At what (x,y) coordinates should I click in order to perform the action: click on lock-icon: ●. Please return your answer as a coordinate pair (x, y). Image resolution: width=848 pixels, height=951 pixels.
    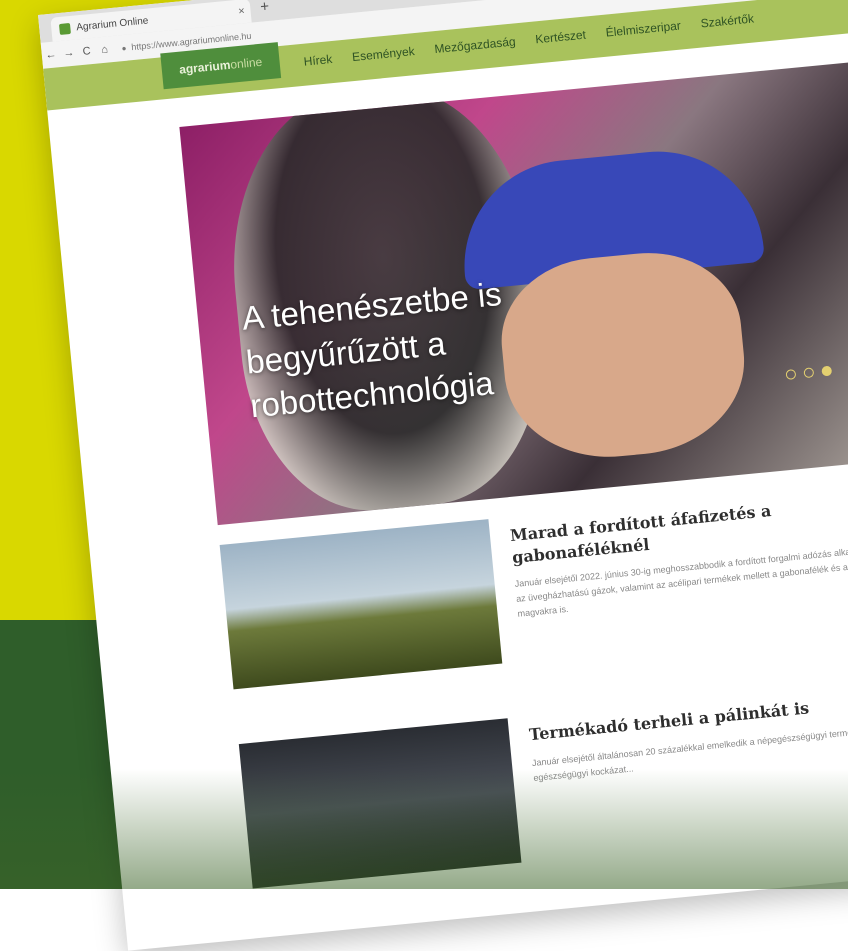
    Looking at the image, I should click on (124, 48).